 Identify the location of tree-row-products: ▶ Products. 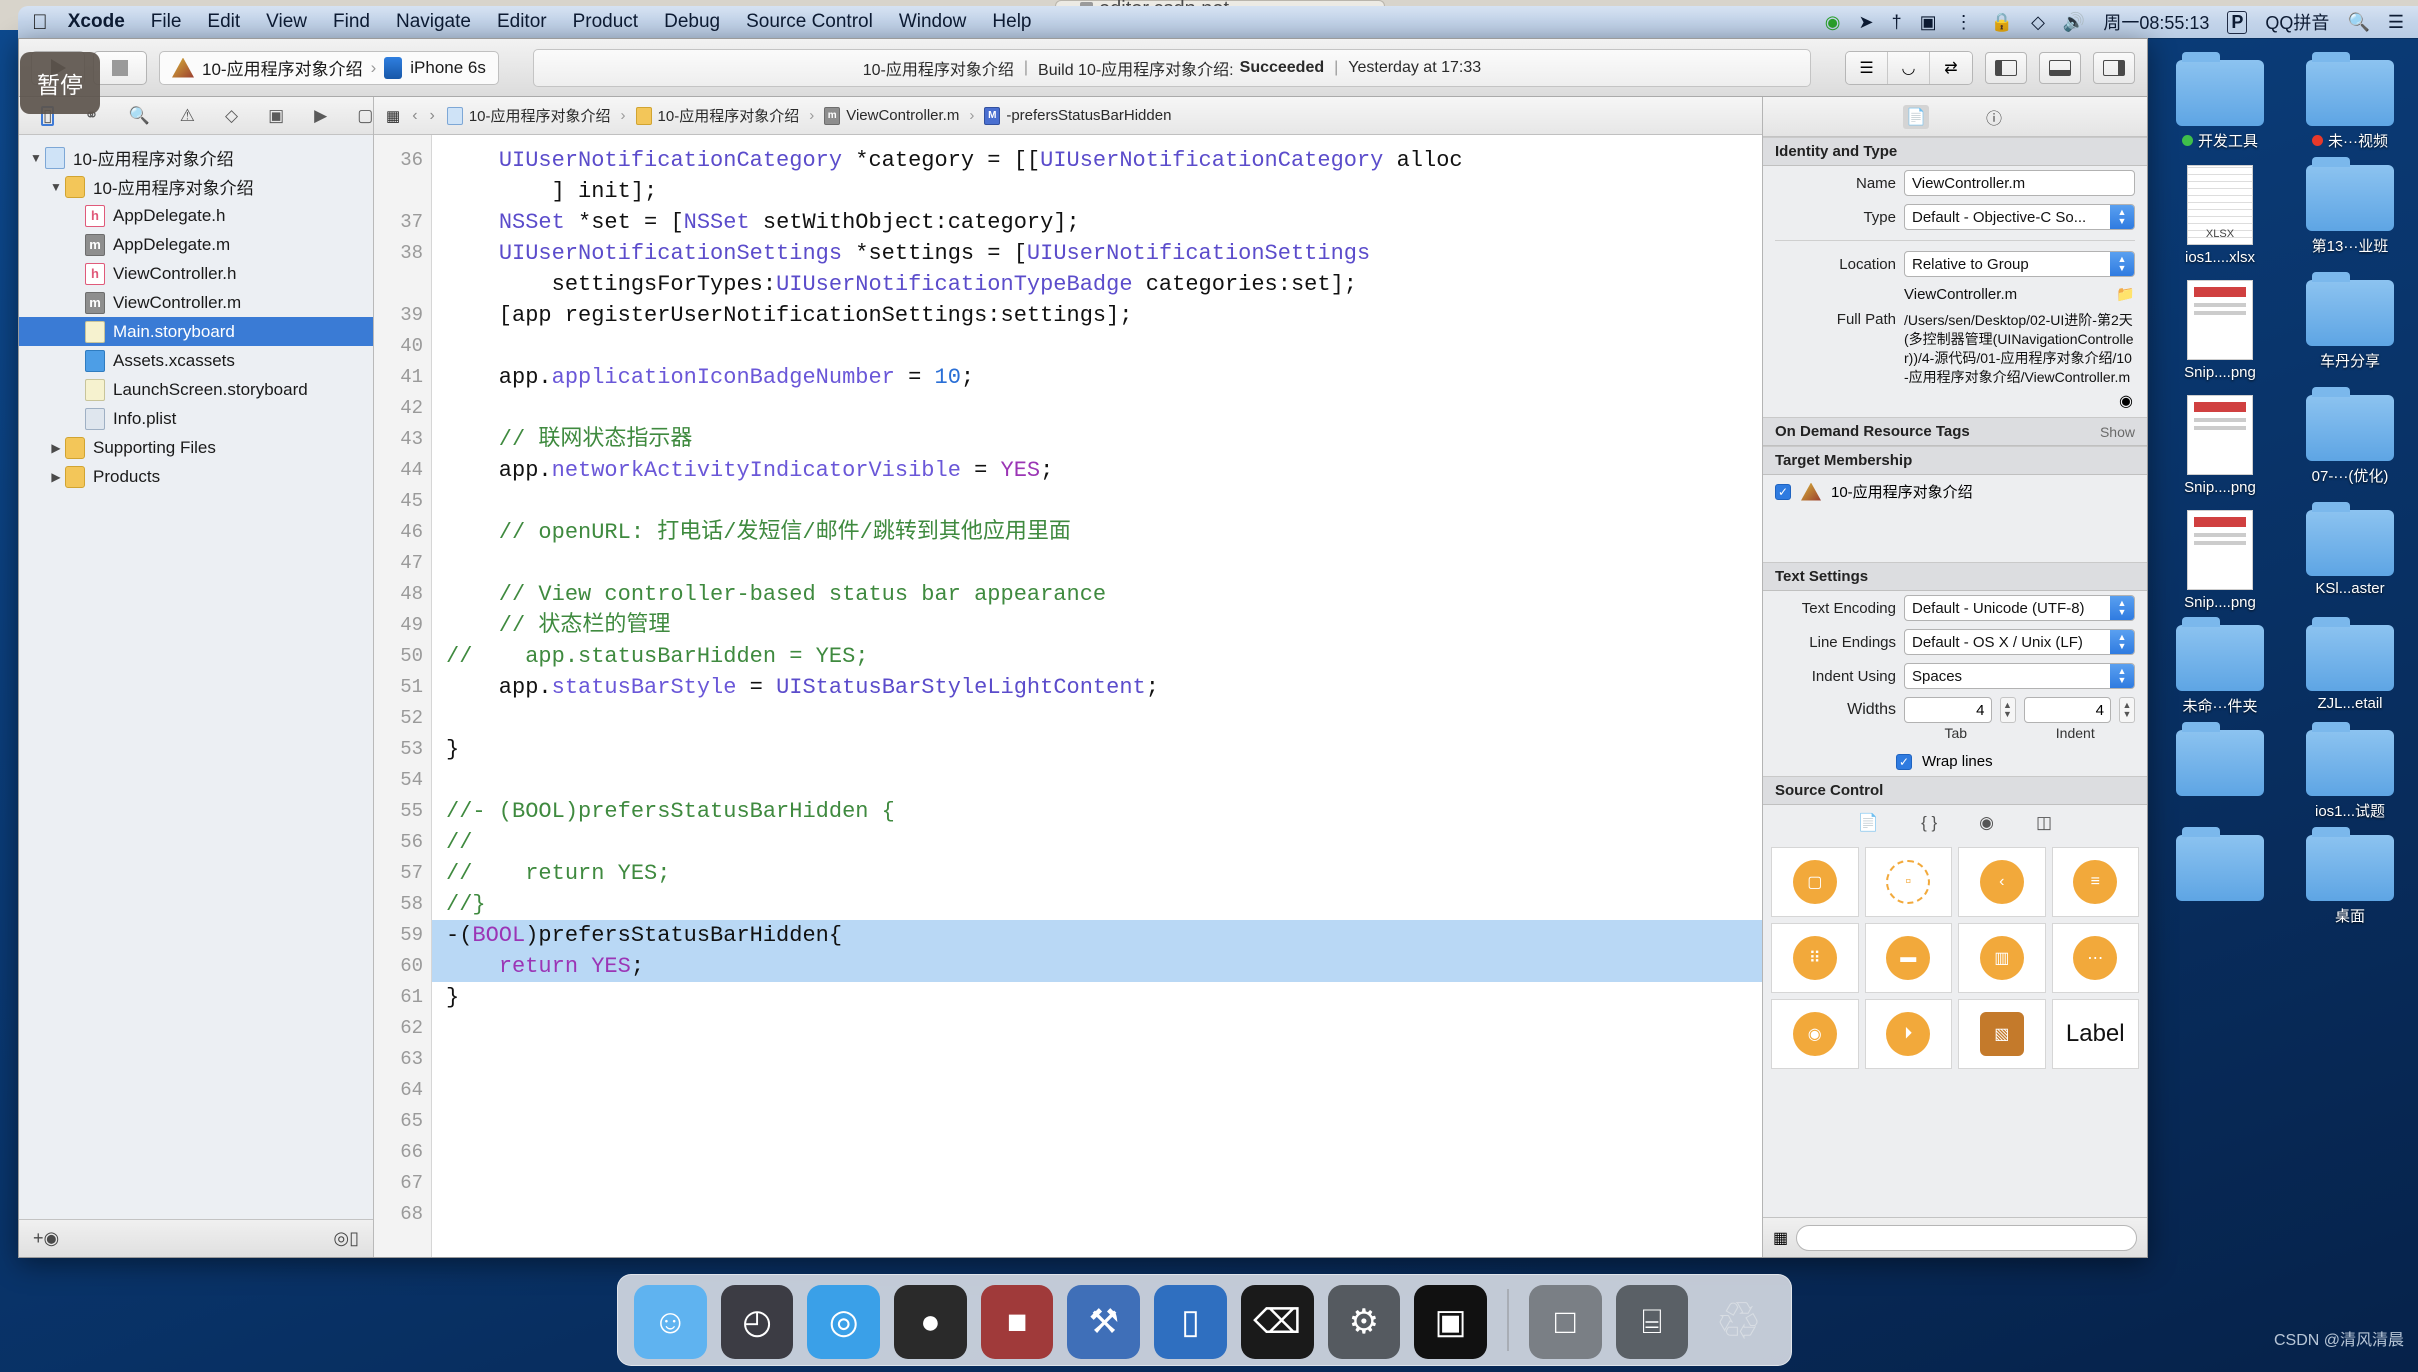
(196, 476).